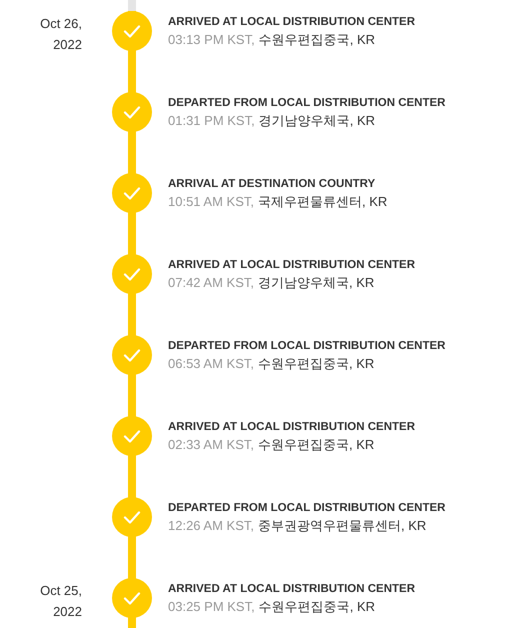  I want to click on event-time: 01:31 PM KST,, so click(211, 120).